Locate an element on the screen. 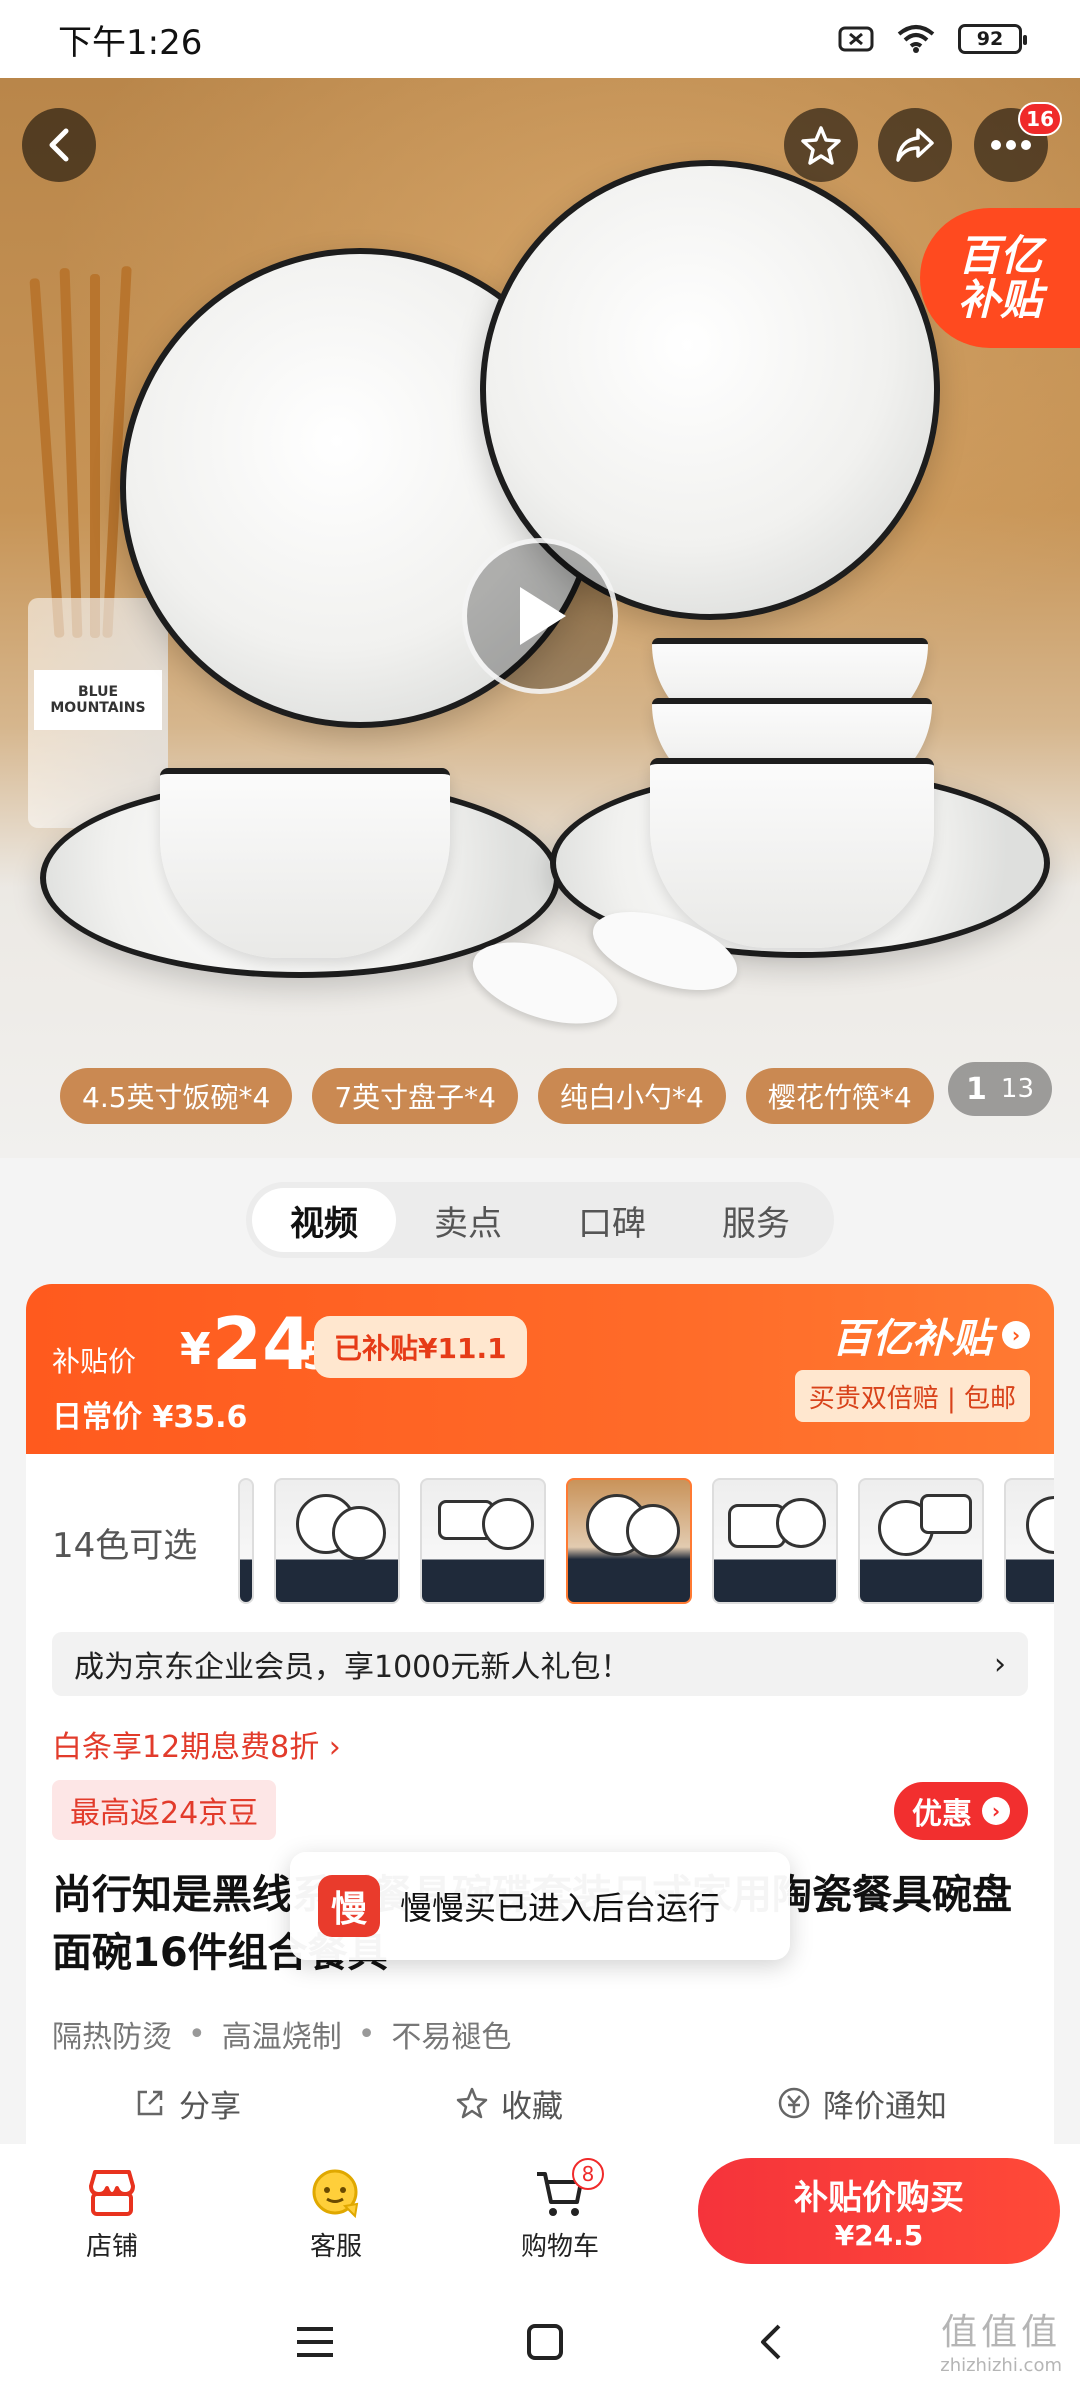  section-tabs: 视频 卖点 口碑 服务 is located at coordinates (540, 1220).